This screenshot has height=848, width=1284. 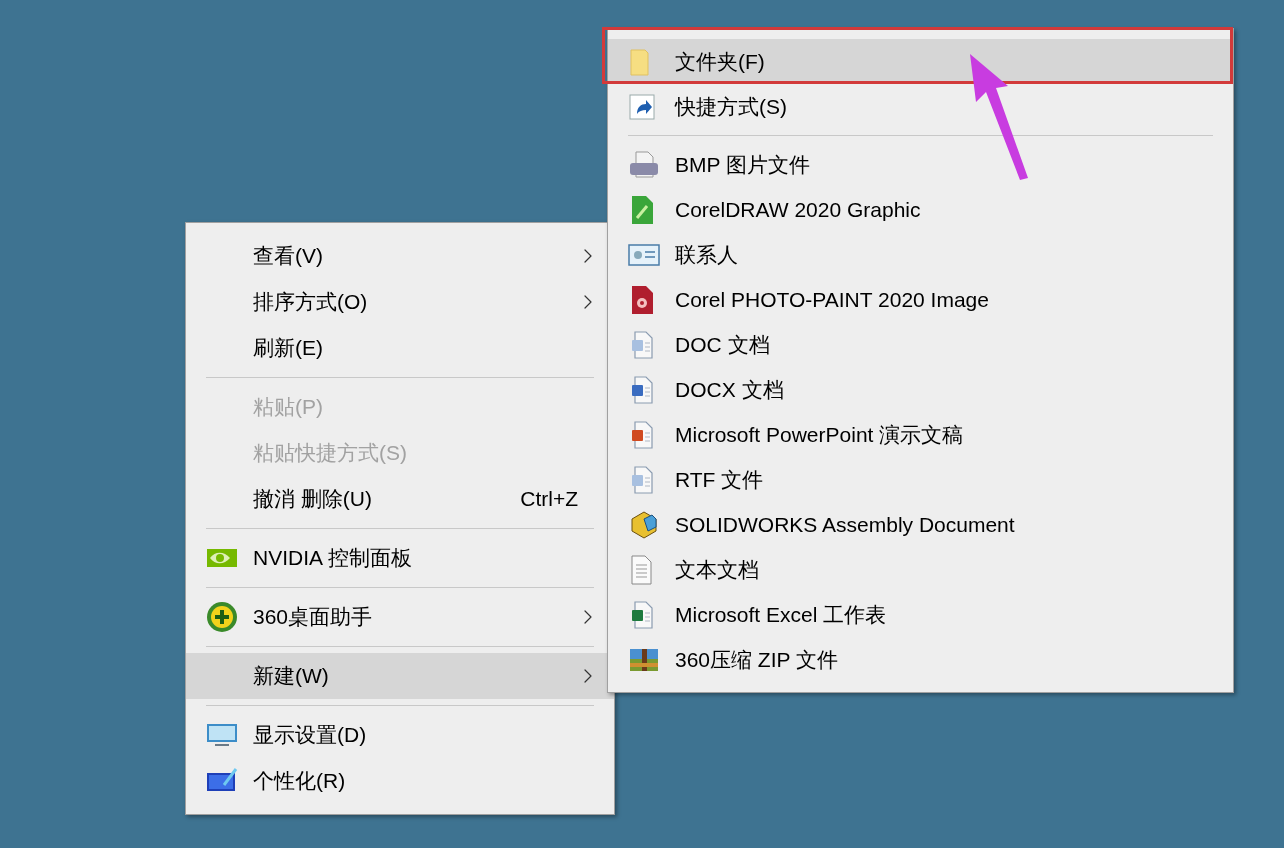 I want to click on text-file-icon, so click(x=641, y=569).